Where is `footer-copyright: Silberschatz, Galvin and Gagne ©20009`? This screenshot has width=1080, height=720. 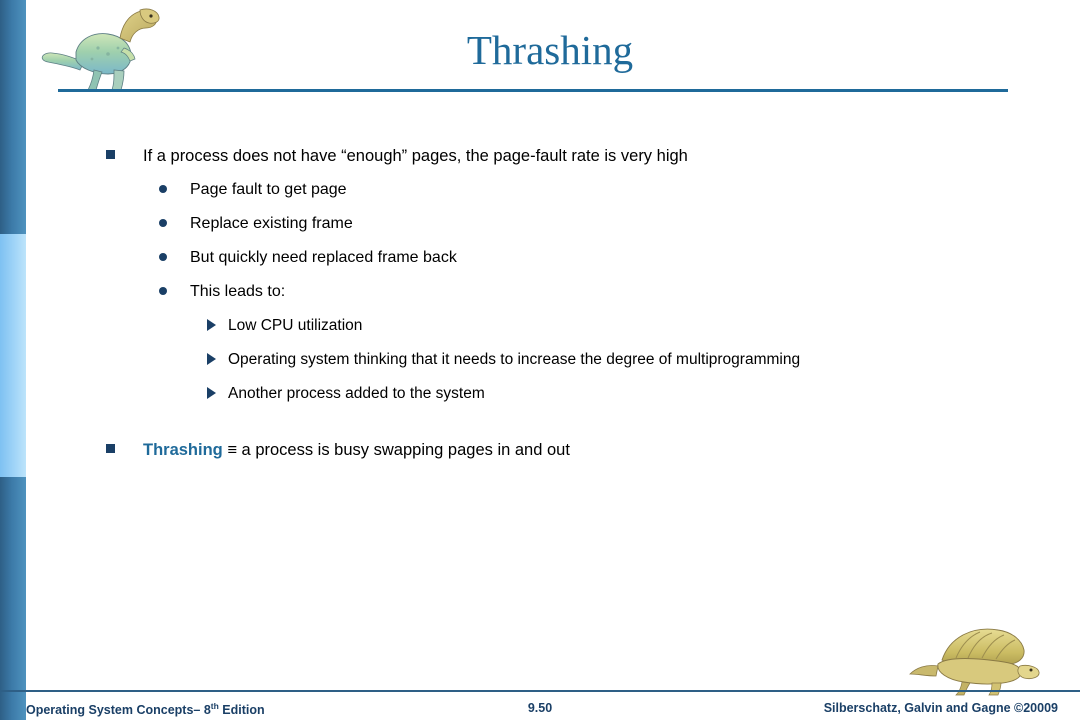 footer-copyright: Silberschatz, Galvin and Gagne ©20009 is located at coordinates (940, 708).